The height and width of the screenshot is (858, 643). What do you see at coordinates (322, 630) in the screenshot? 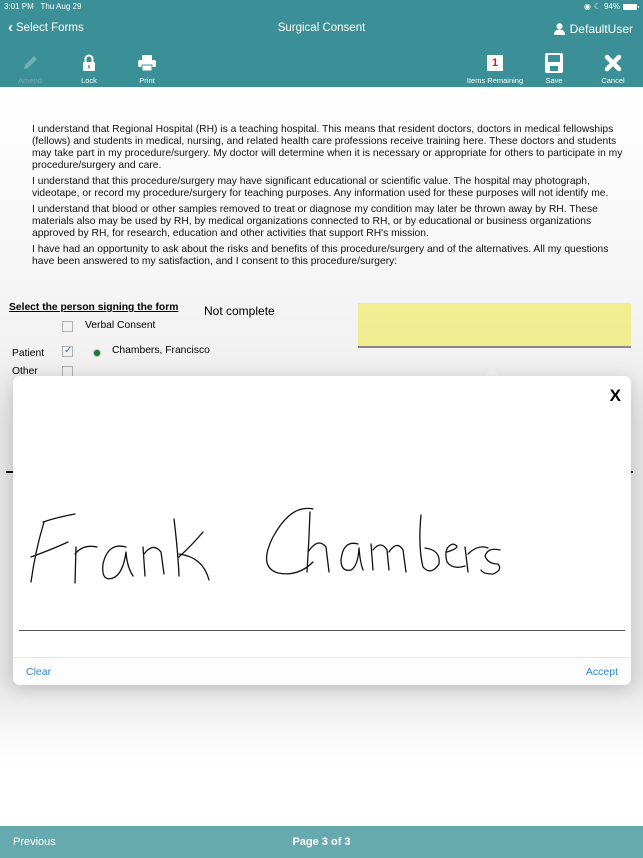
I see `signature-baseline` at bounding box center [322, 630].